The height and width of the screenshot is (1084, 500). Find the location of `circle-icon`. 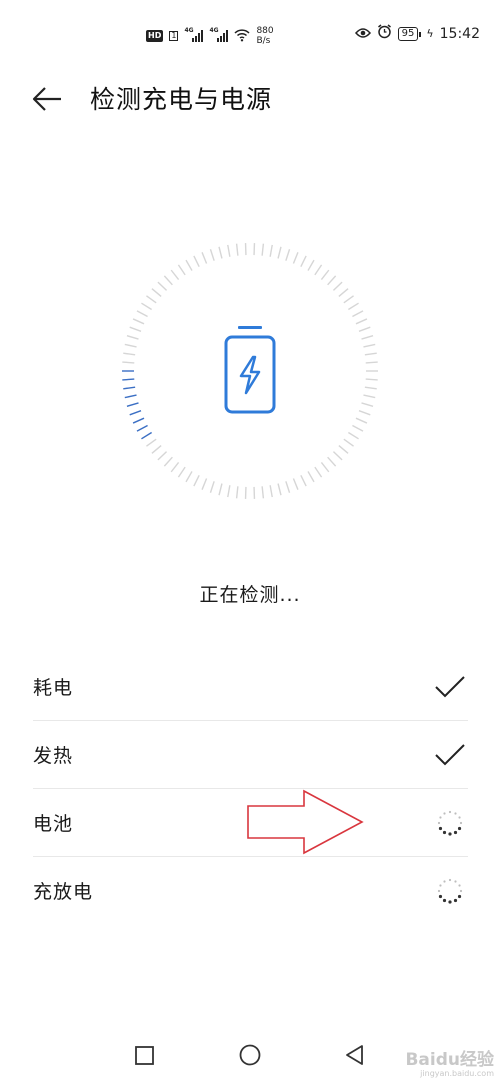

circle-icon is located at coordinates (250, 1055).